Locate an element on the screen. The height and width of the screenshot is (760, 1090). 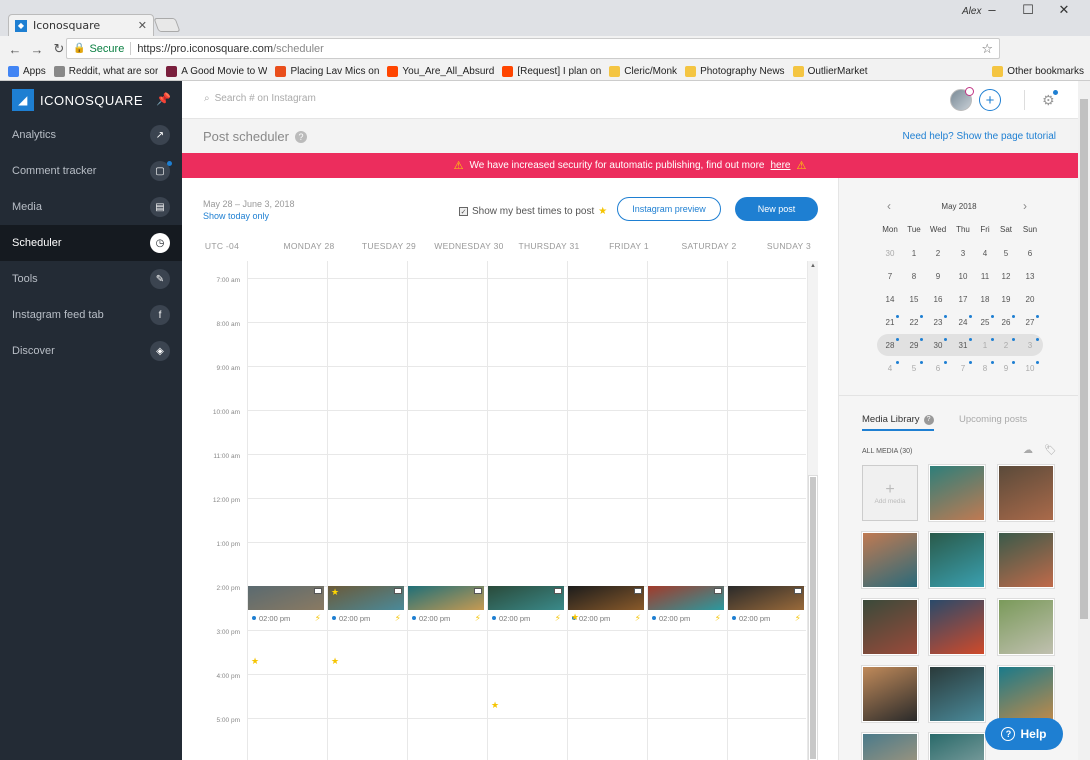
brand-logo: ◢ ICONOSQUARE is located at coordinates (77, 100).